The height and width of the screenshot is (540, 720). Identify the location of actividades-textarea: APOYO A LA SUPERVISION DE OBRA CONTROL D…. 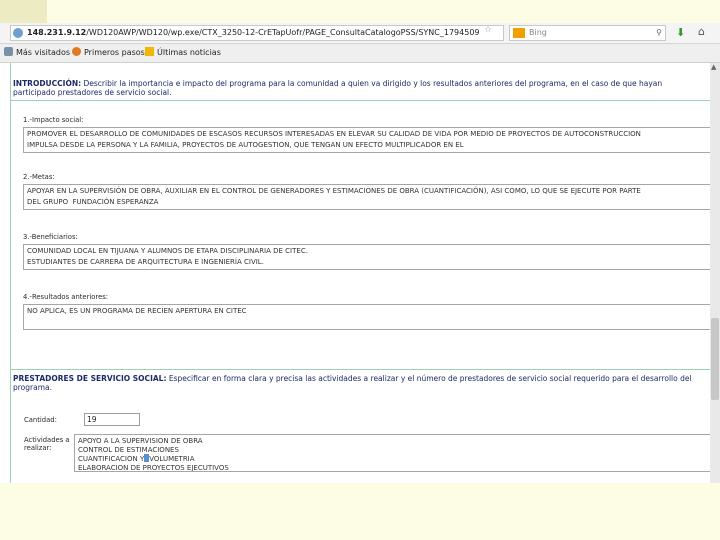
(393, 453).